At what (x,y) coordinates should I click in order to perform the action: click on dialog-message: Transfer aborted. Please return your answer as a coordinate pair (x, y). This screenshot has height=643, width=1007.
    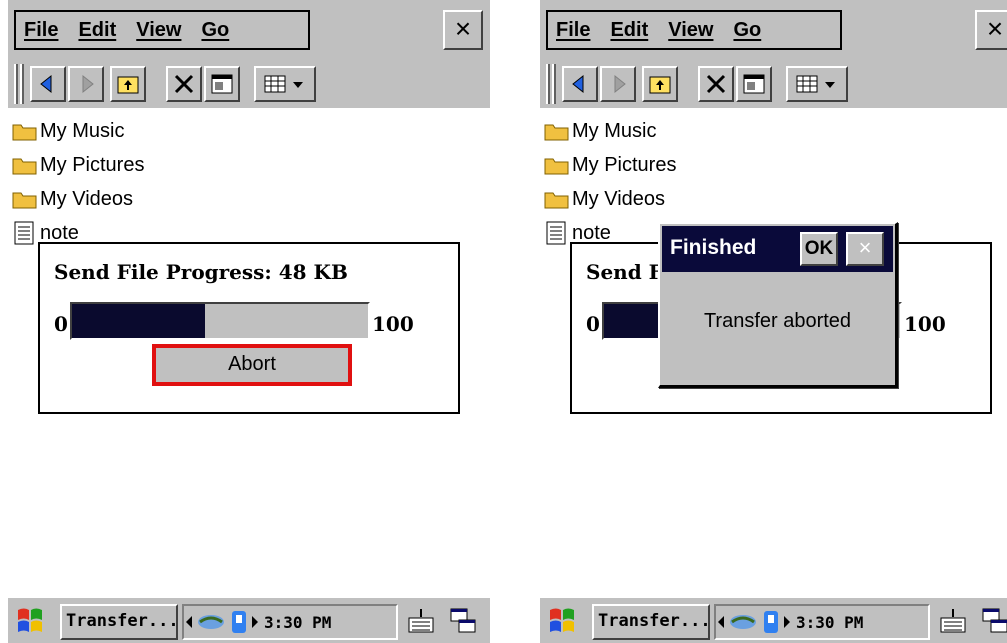
    Looking at the image, I should click on (777, 321).